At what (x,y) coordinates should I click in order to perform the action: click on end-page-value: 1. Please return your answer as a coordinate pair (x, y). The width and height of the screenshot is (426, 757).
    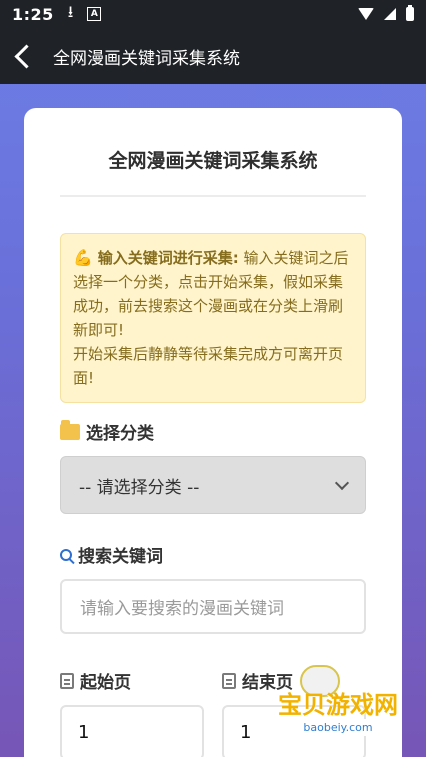
    Looking at the image, I should click on (246, 732).